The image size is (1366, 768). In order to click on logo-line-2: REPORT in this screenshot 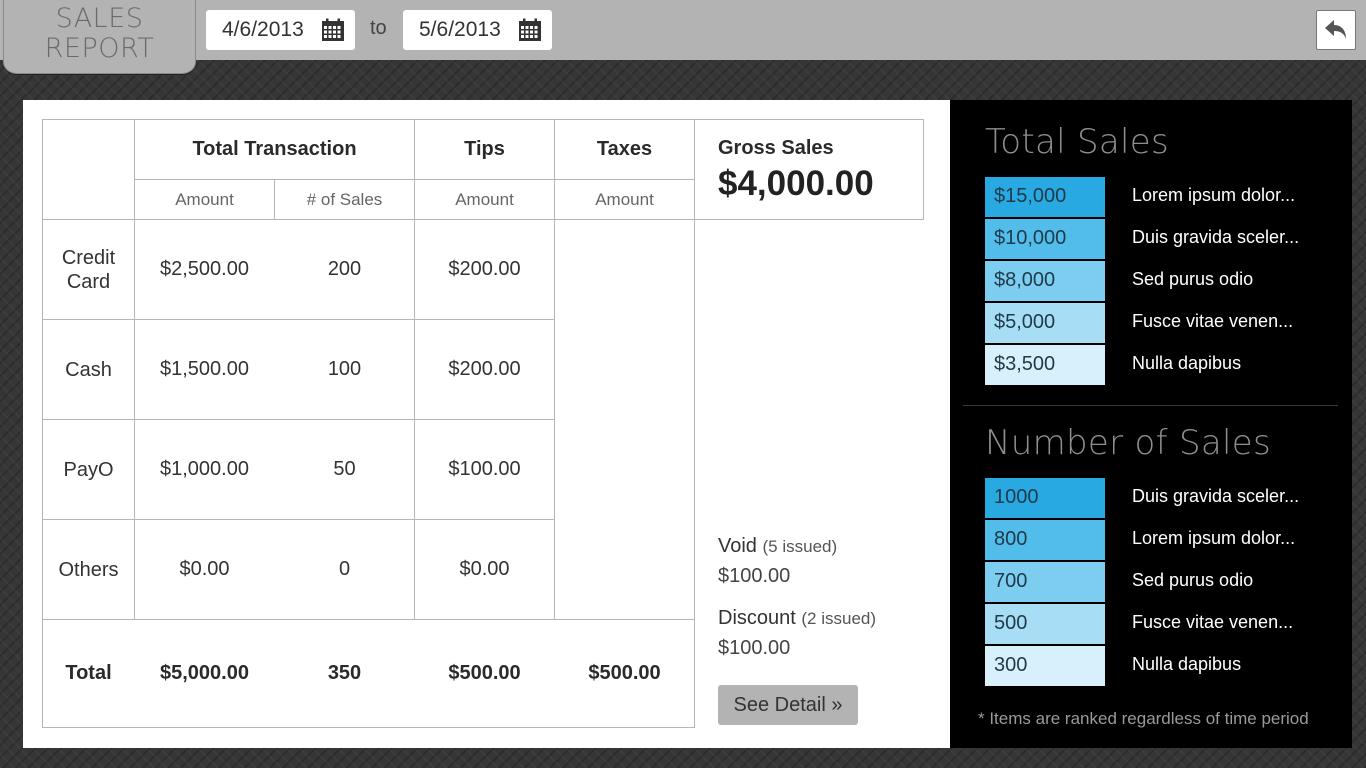, I will do `click(99, 48)`.